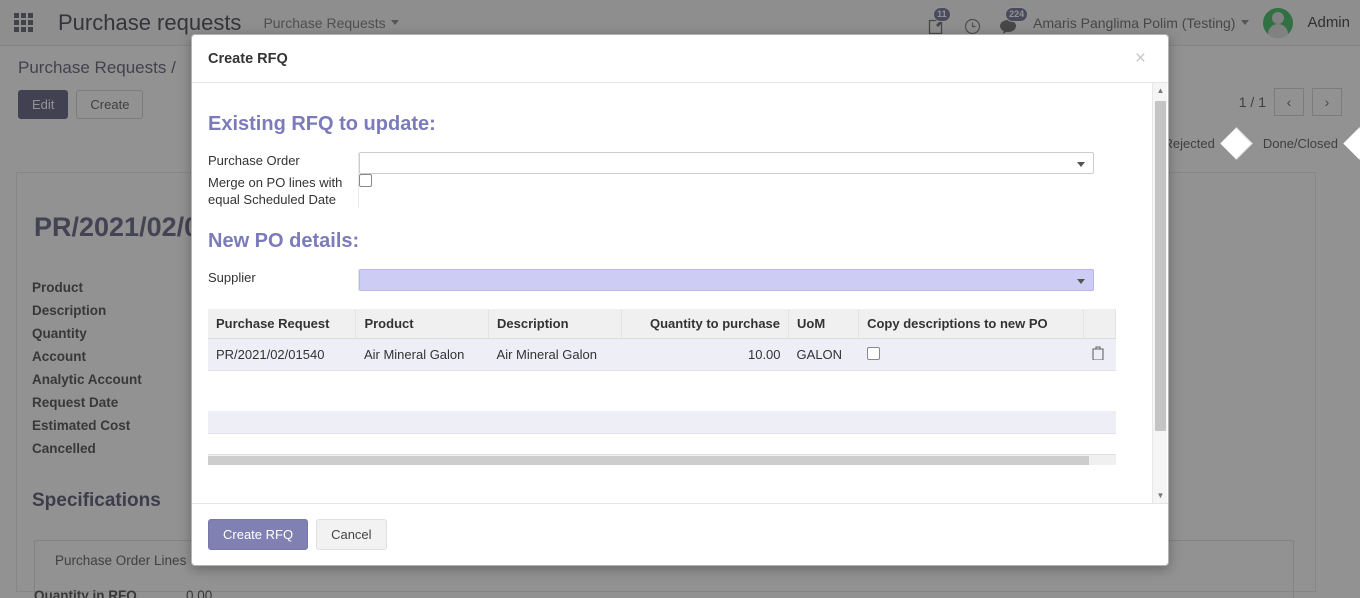 This screenshot has height=598, width=1360. Describe the element at coordinates (662, 382) in the screenshot. I see `table-filler-row` at that location.